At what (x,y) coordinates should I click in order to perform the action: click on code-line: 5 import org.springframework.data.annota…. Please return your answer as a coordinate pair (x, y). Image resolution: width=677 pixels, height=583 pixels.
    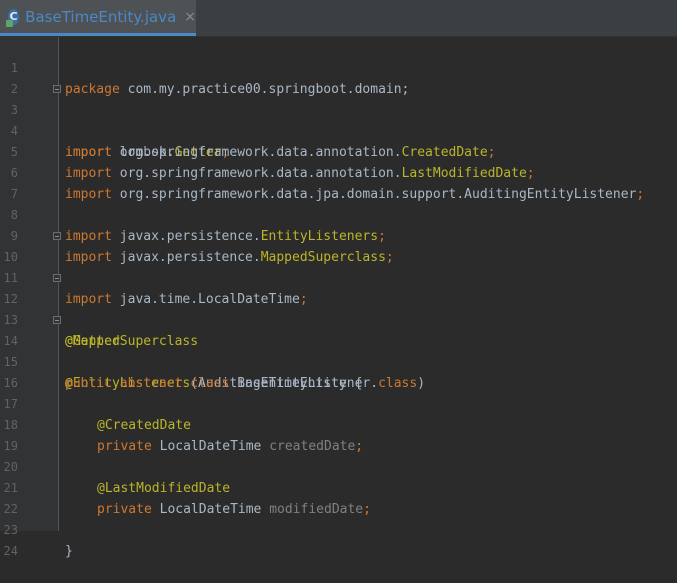
    Looking at the image, I should click on (338, 151).